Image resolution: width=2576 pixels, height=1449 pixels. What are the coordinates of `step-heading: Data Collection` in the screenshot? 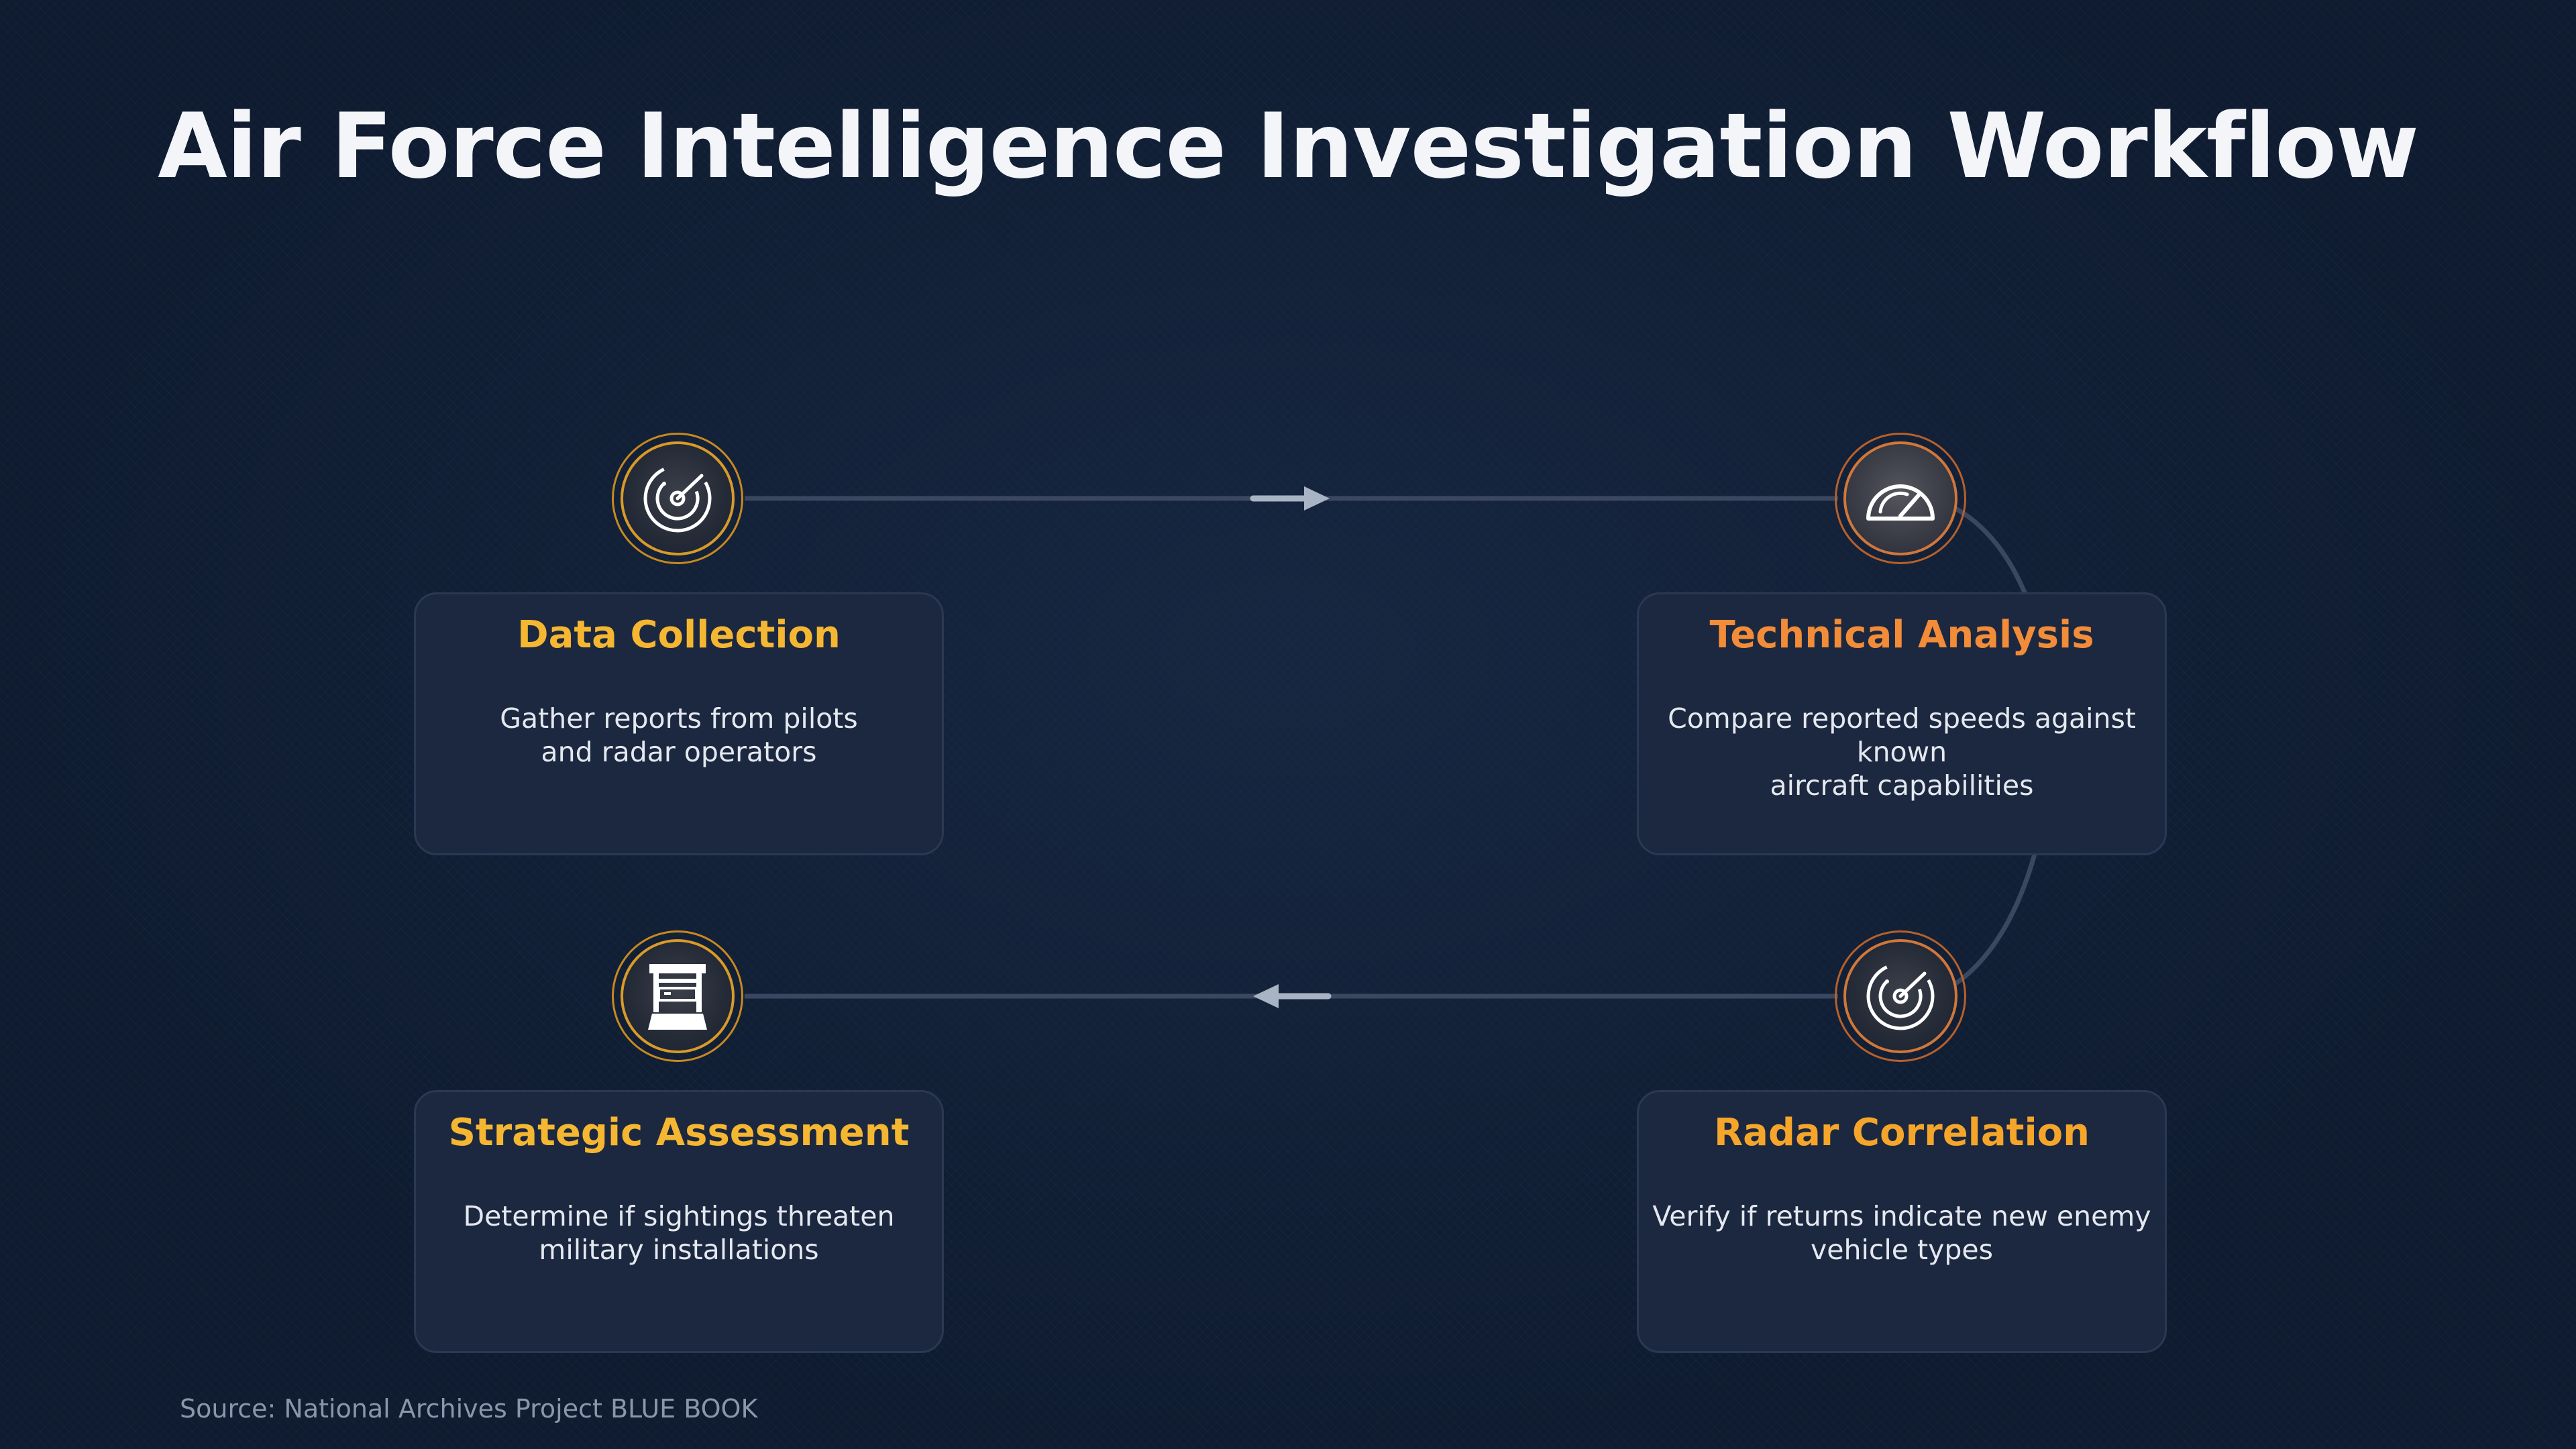 It's located at (679, 635).